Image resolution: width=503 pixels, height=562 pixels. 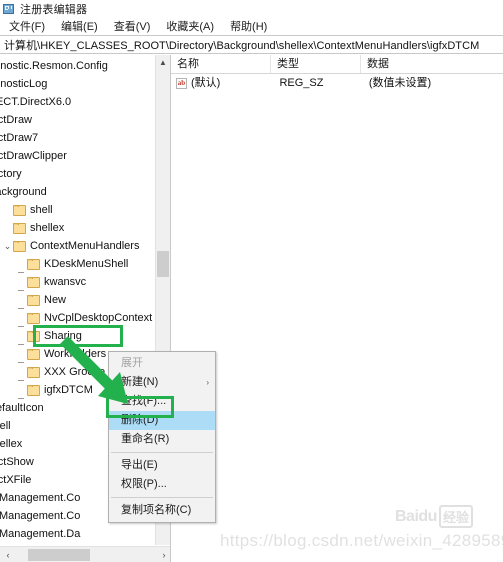 I want to click on tree-hscroll-track, so click(x=86, y=554).